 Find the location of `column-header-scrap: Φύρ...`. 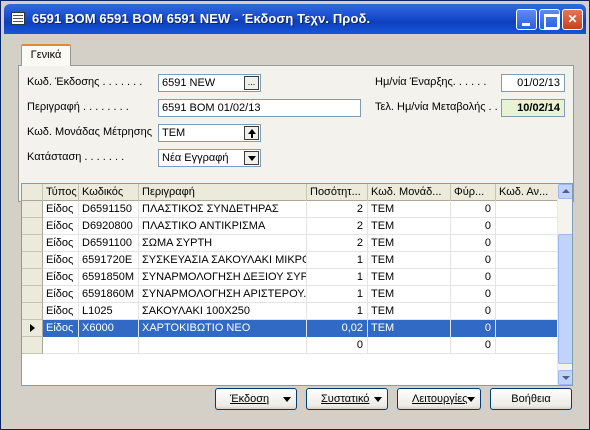

column-header-scrap: Φύρ... is located at coordinates (473, 192).